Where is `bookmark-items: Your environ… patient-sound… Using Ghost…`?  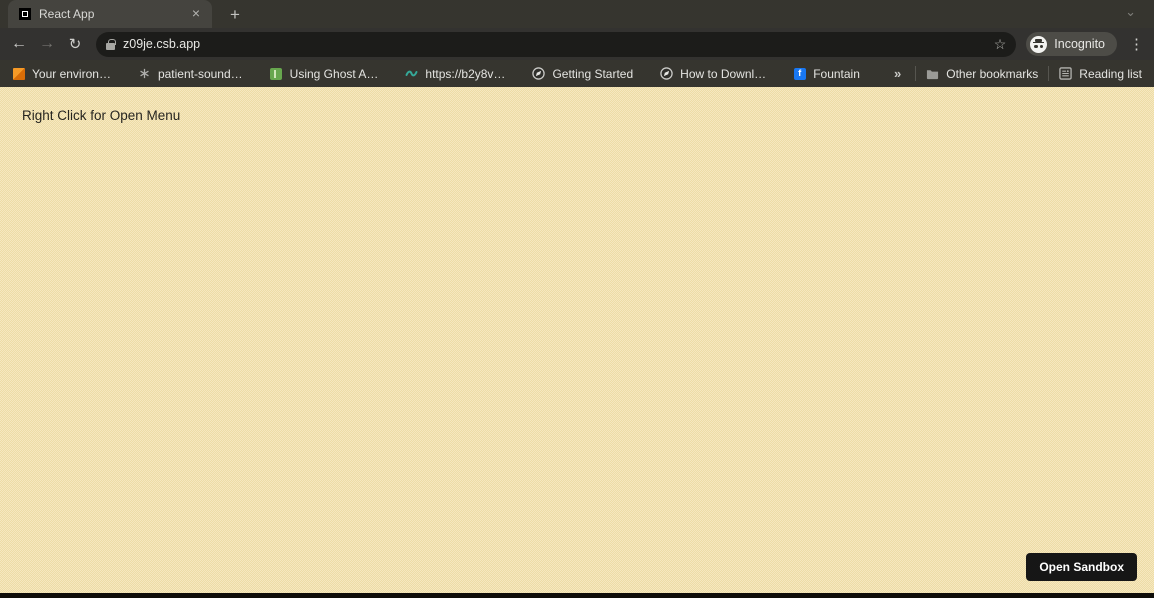 bookmark-items: Your environ… patient-sound… Using Ghost… is located at coordinates (453, 74).